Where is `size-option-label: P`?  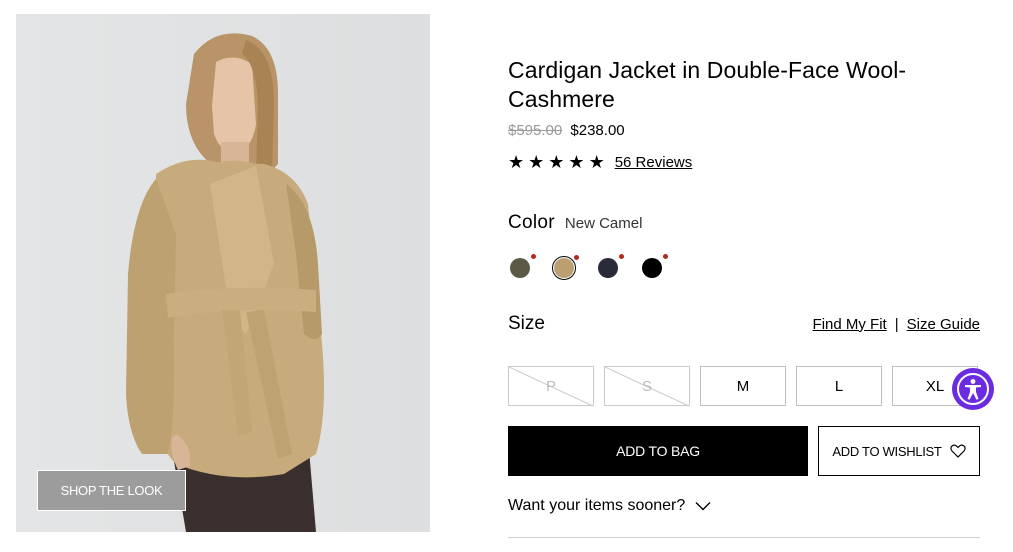 size-option-label: P is located at coordinates (550, 386).